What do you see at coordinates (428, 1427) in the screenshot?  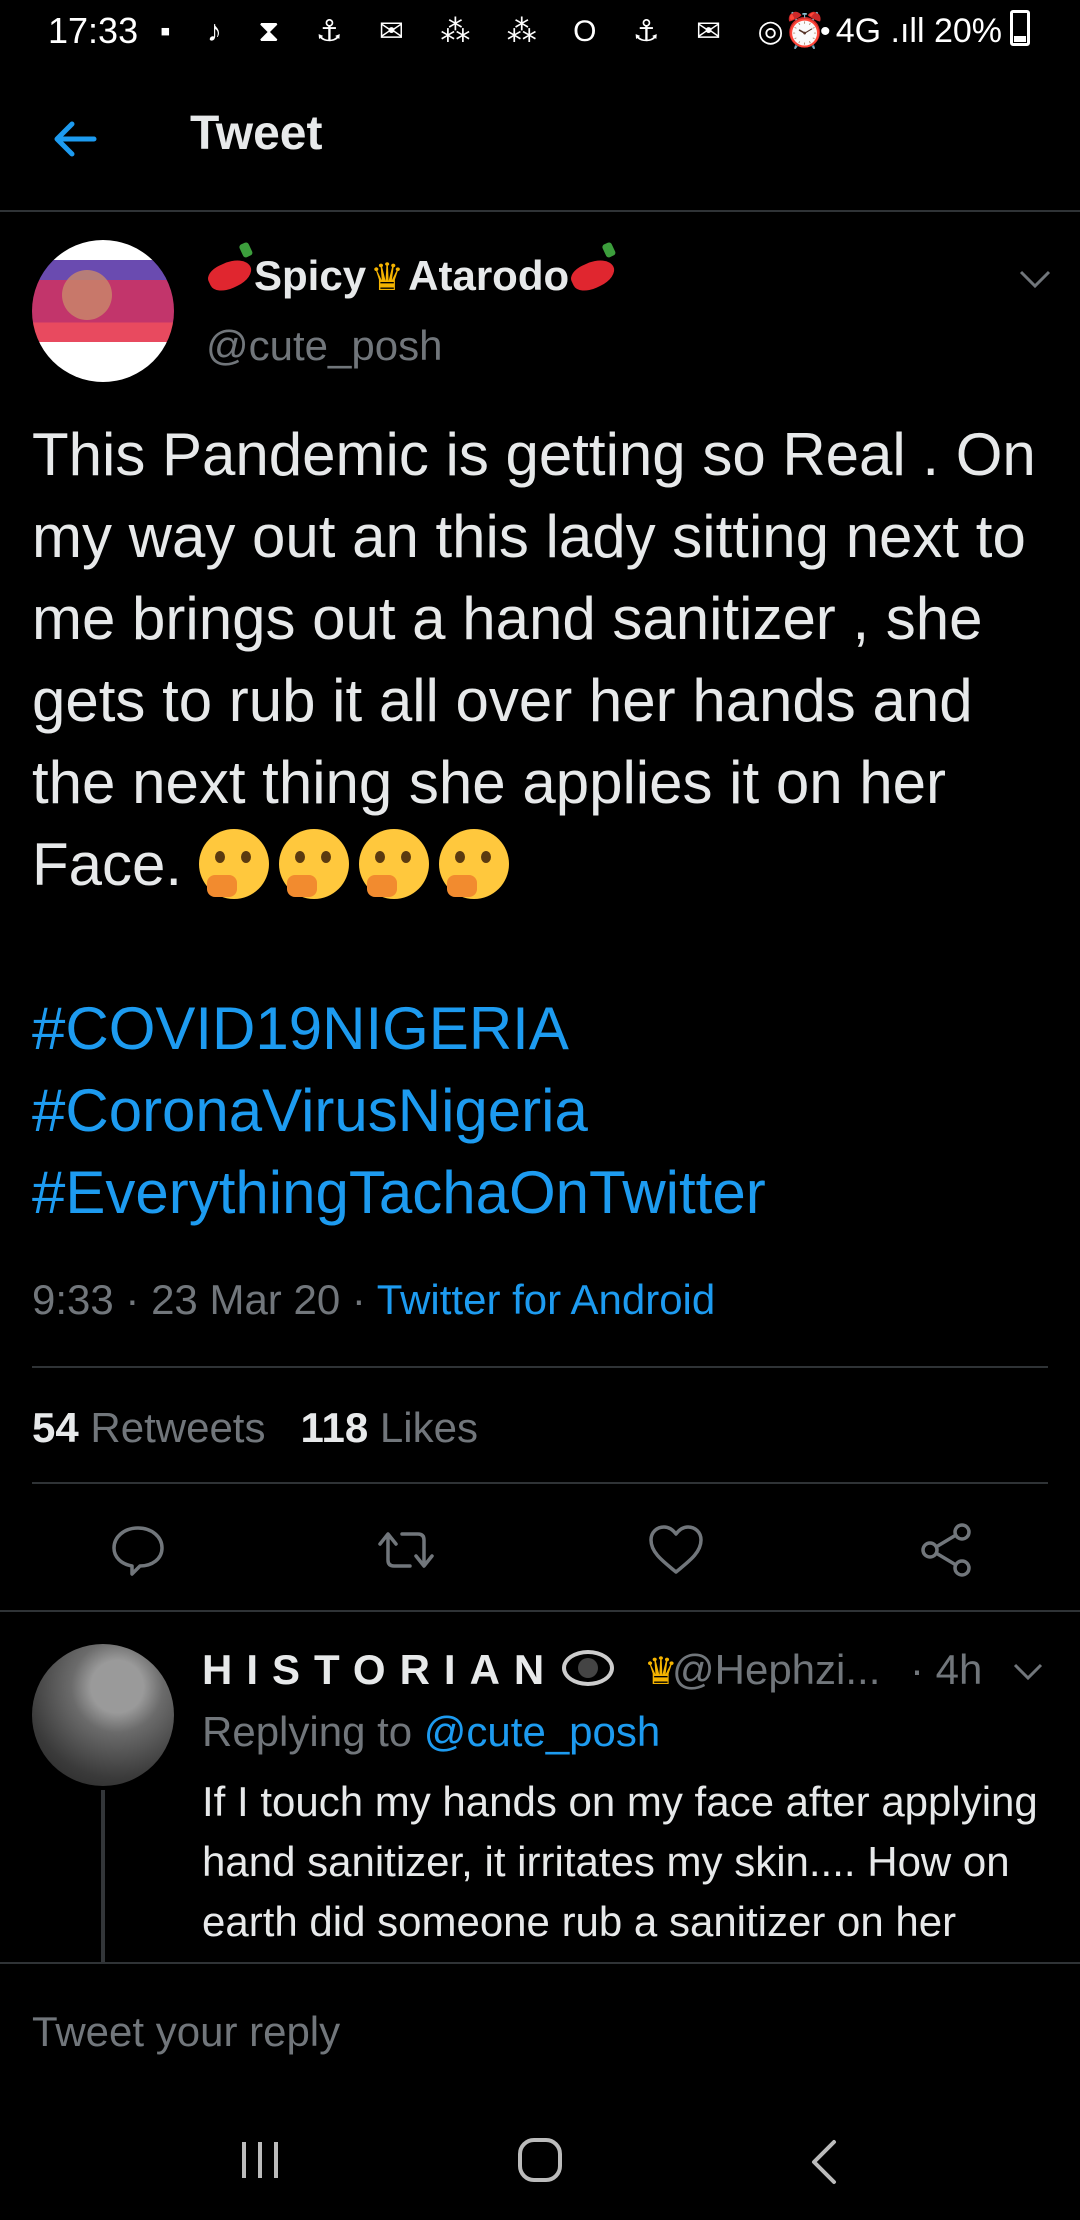 I see `likes-label: Likes` at bounding box center [428, 1427].